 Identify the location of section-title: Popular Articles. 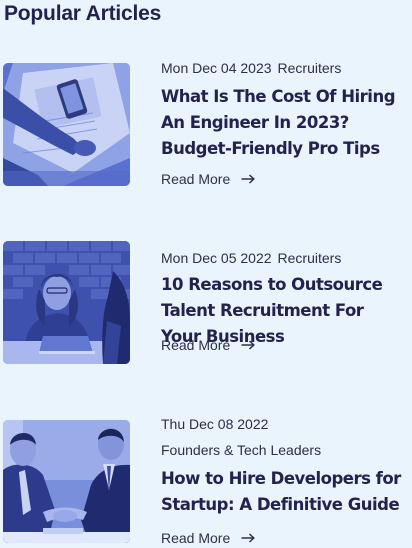
(83, 13).